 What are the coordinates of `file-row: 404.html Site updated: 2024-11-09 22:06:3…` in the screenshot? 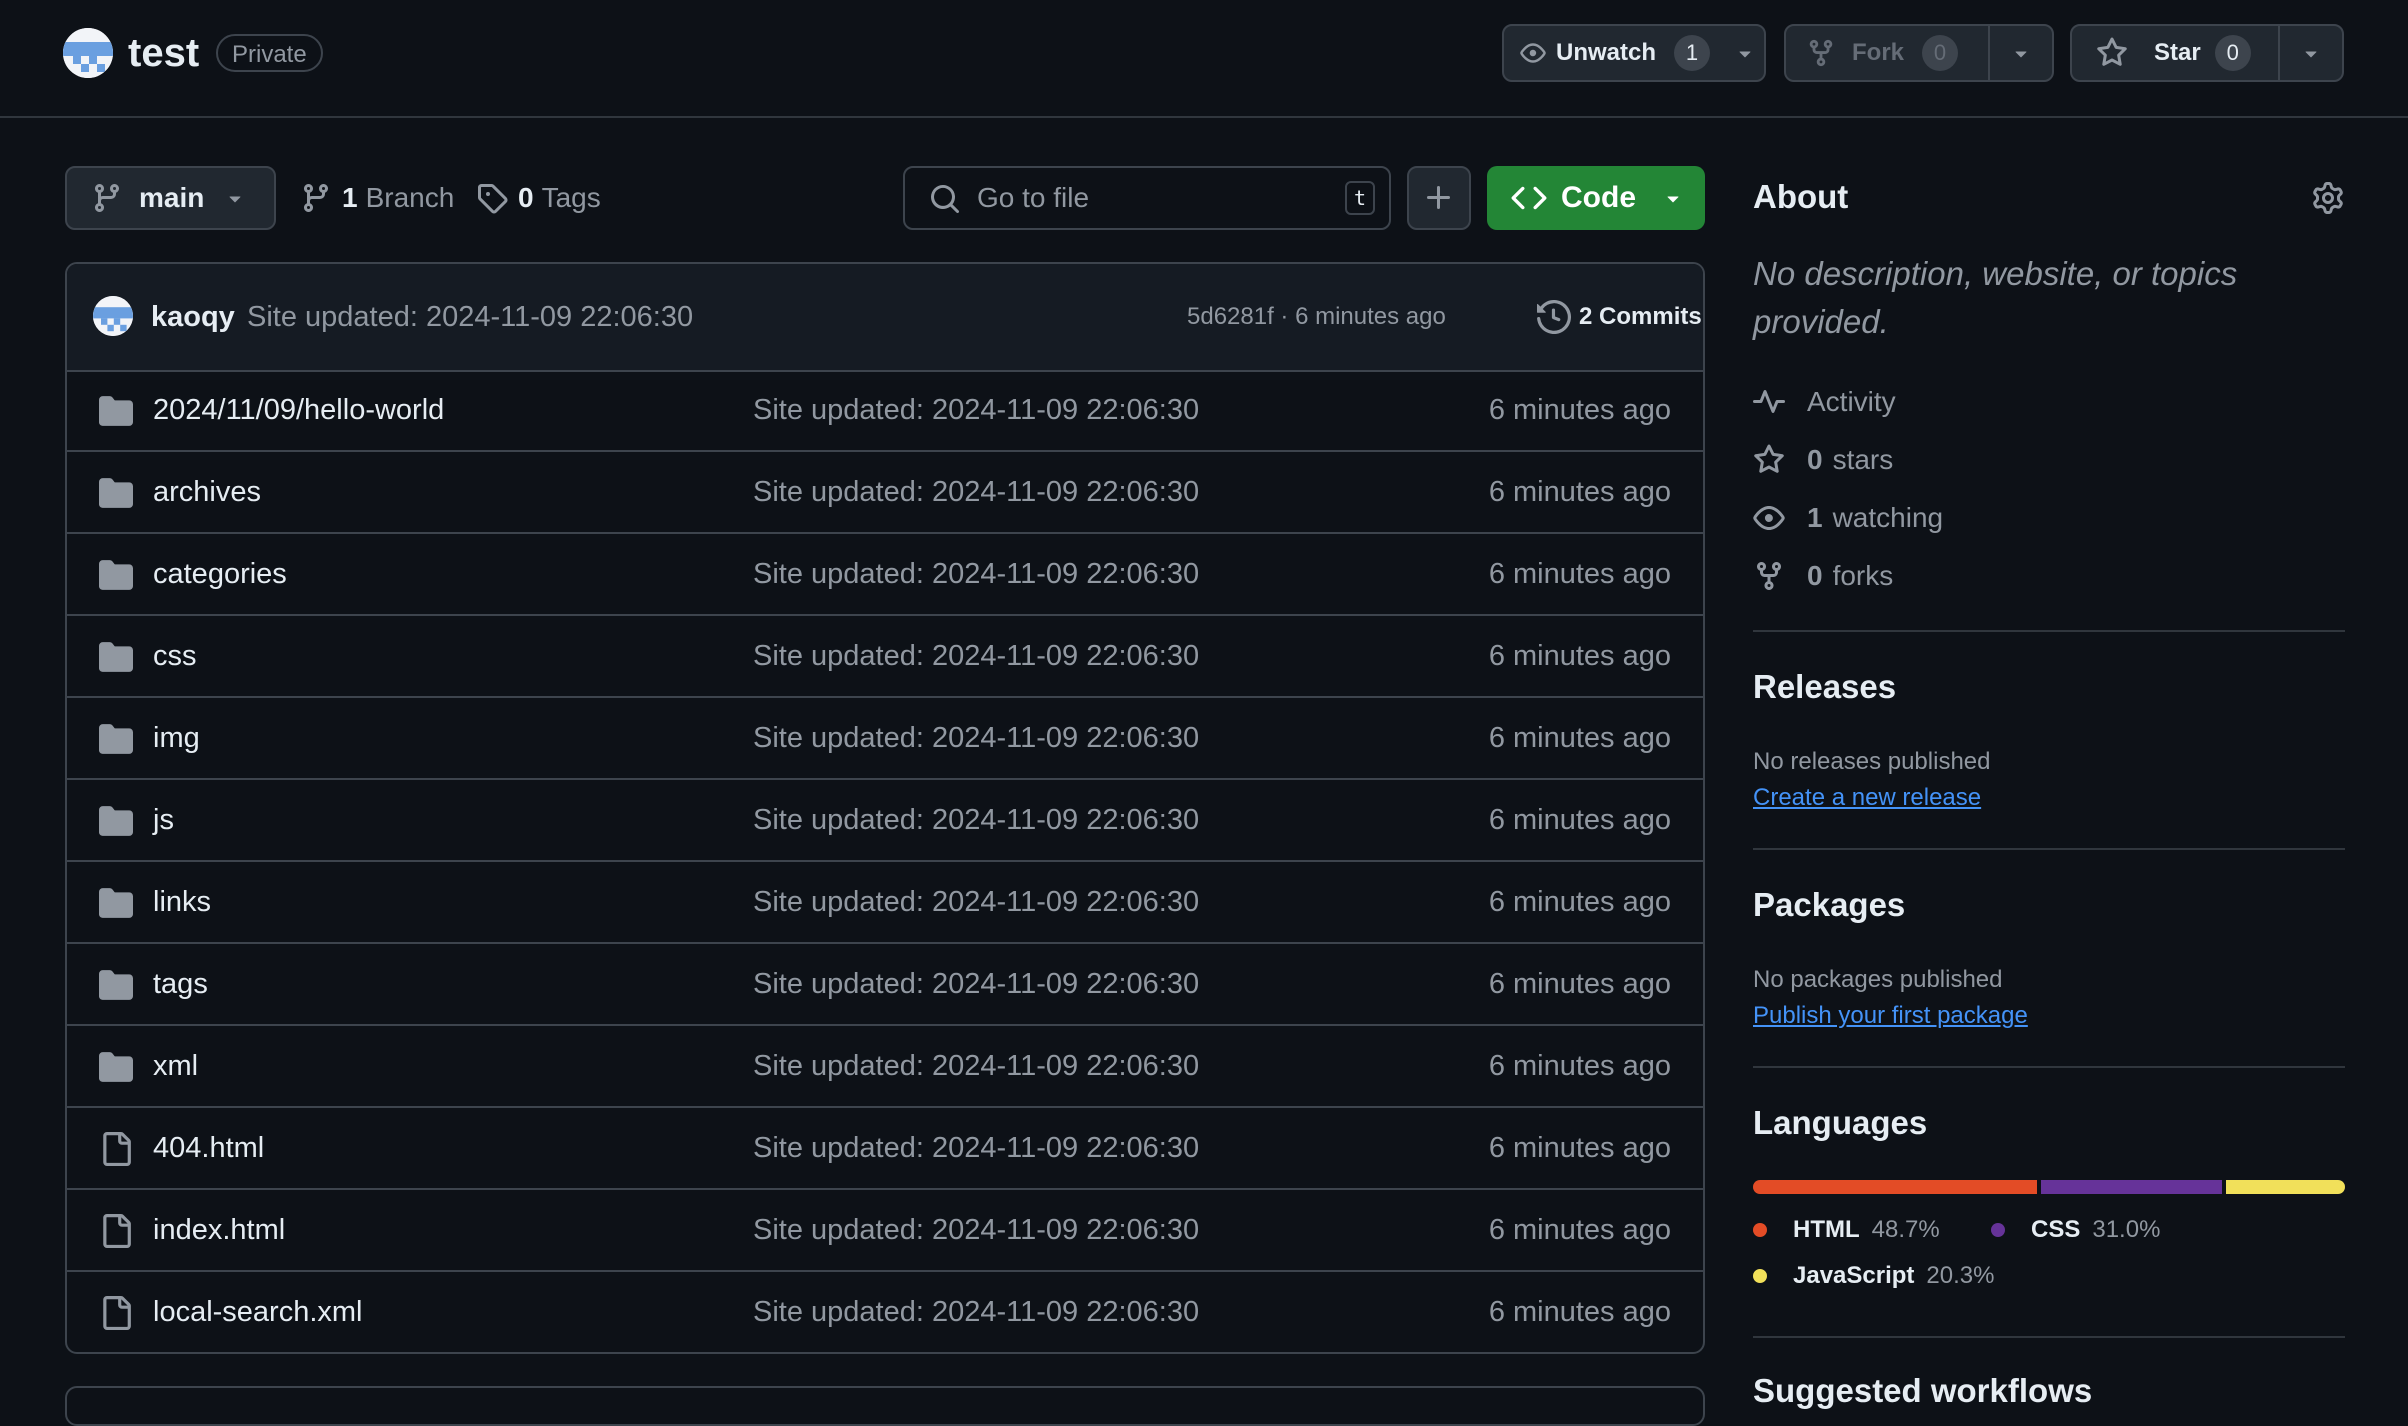 It's located at (885, 1149).